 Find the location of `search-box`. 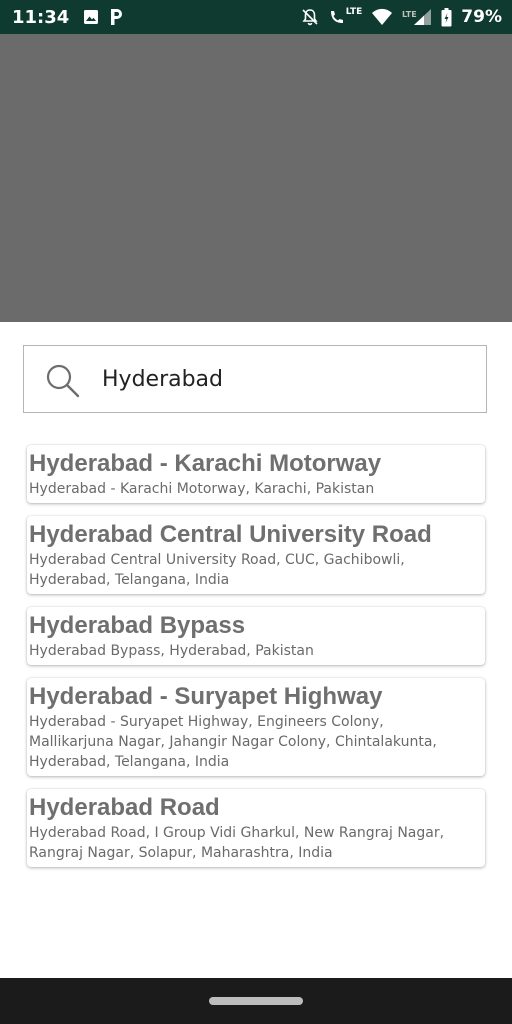

search-box is located at coordinates (255, 379).